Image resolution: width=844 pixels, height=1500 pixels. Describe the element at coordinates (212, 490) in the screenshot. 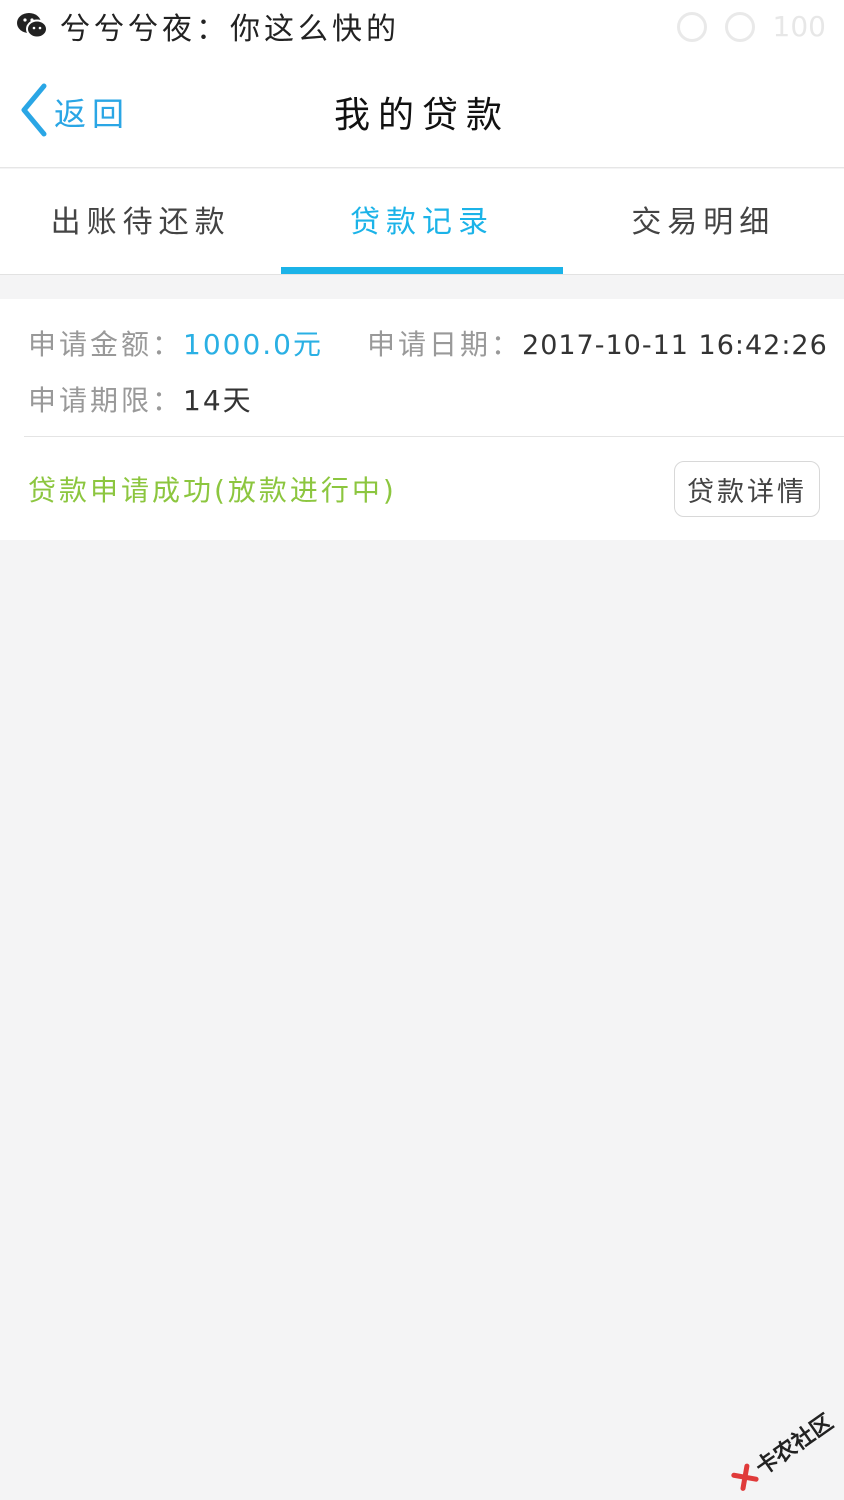

I see `loan-status-text: 贷款申请成功(放款进行中)` at that location.